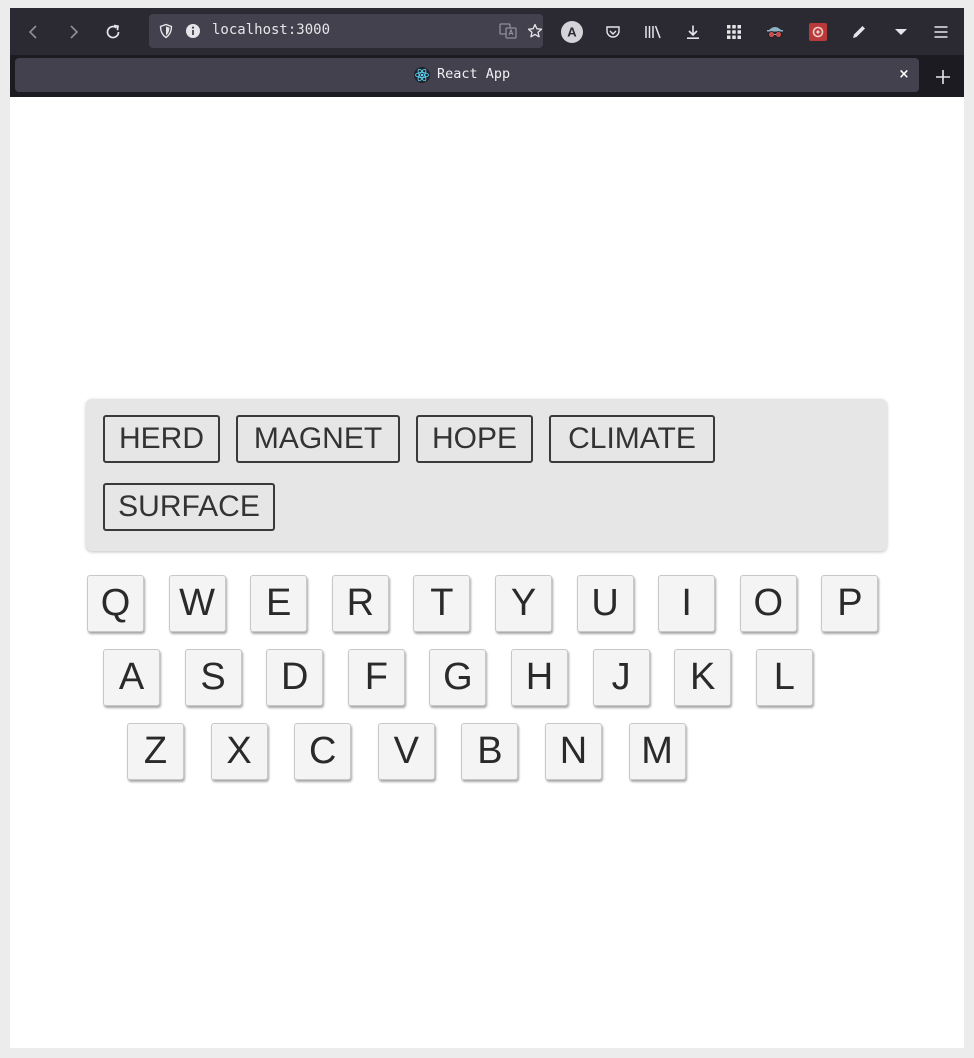 The image size is (974, 1058). What do you see at coordinates (442, 603) in the screenshot?
I see `keyboard-key: T` at bounding box center [442, 603].